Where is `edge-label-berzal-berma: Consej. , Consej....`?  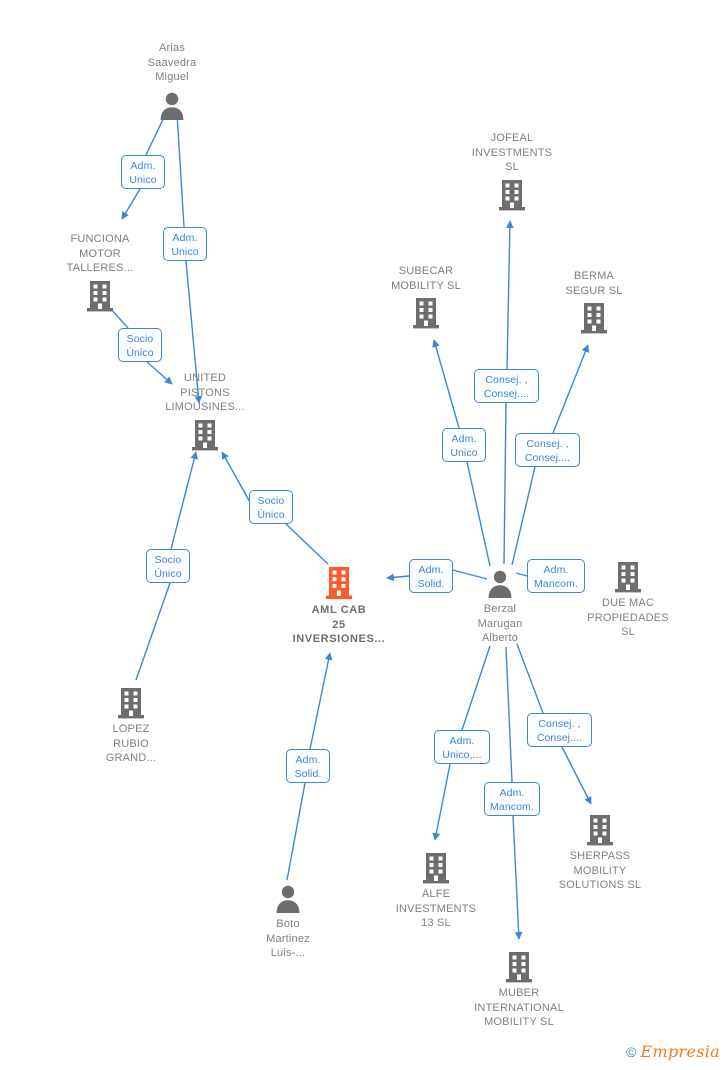
edge-label-berzal-berma: Consej. , Consej.... is located at coordinates (547, 450).